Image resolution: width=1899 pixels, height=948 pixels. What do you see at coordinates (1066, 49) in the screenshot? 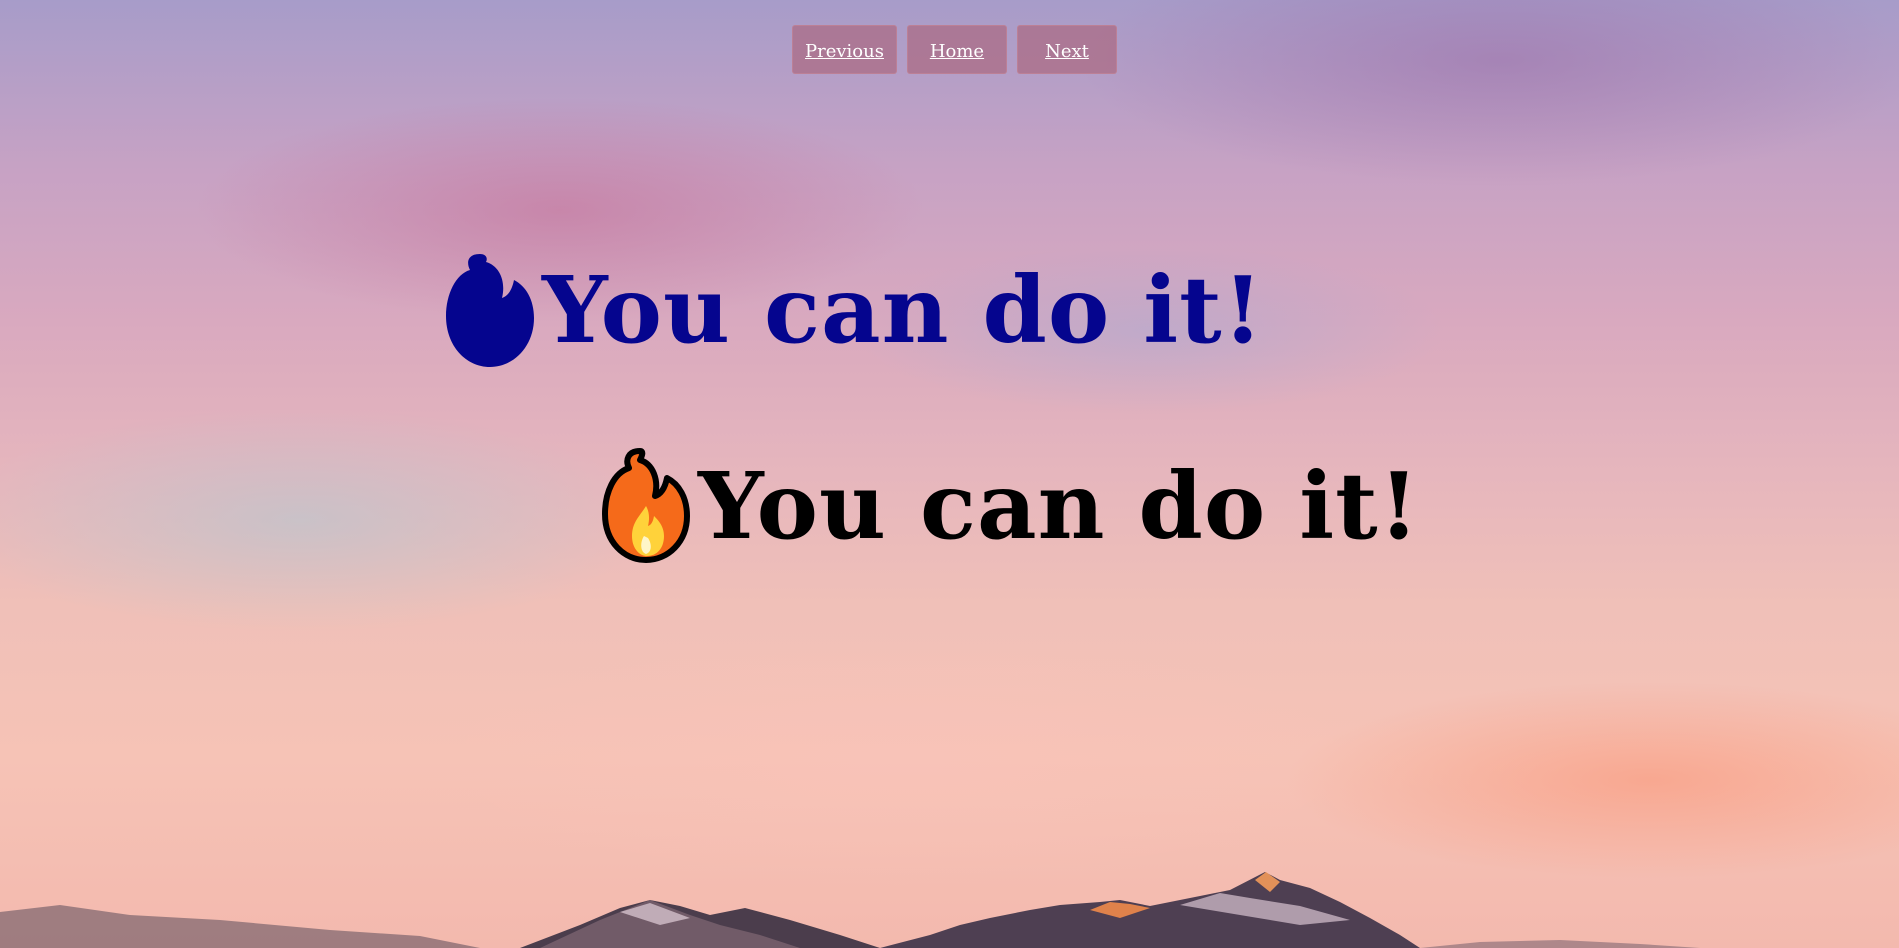
I see `next-button: Next` at bounding box center [1066, 49].